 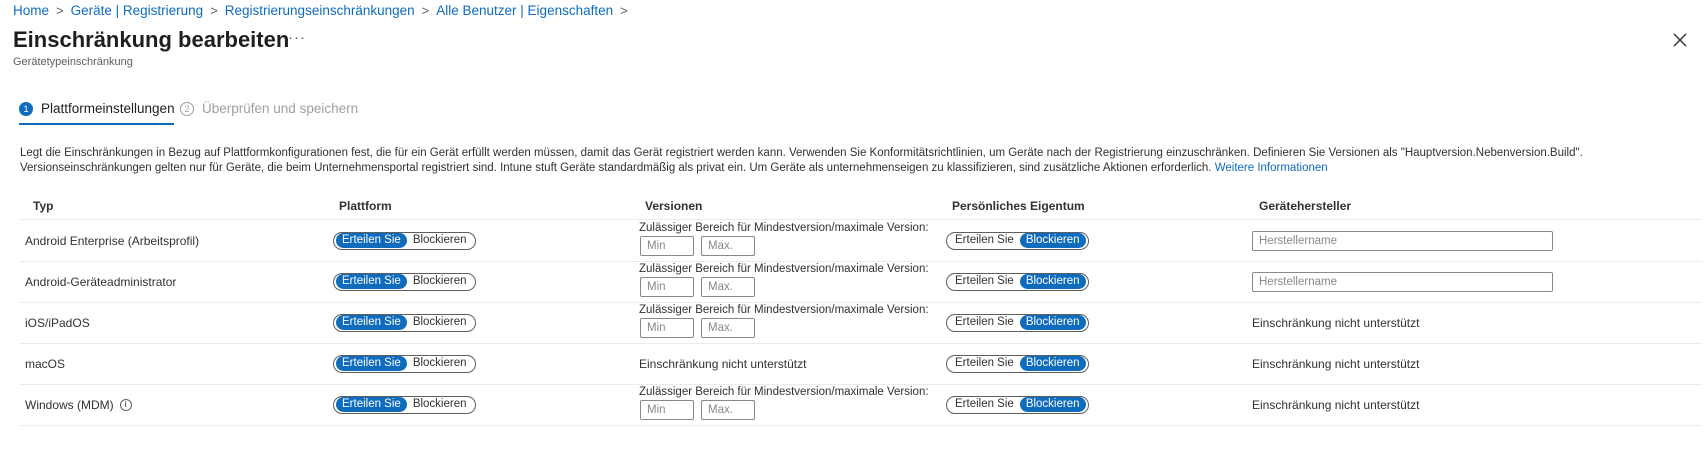 I want to click on active-step-indicator, so click(x=96, y=124).